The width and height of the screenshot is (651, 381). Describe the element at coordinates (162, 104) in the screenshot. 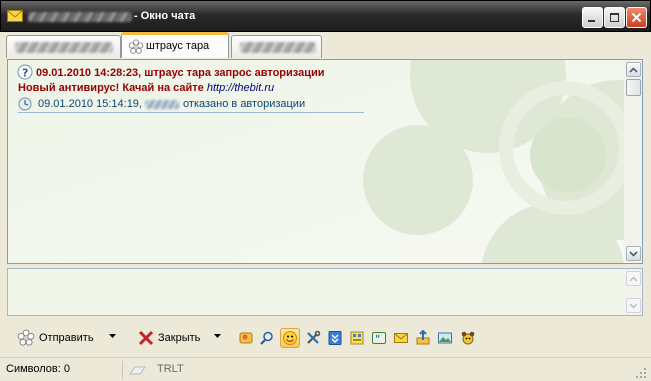

I see `username-blurred` at that location.